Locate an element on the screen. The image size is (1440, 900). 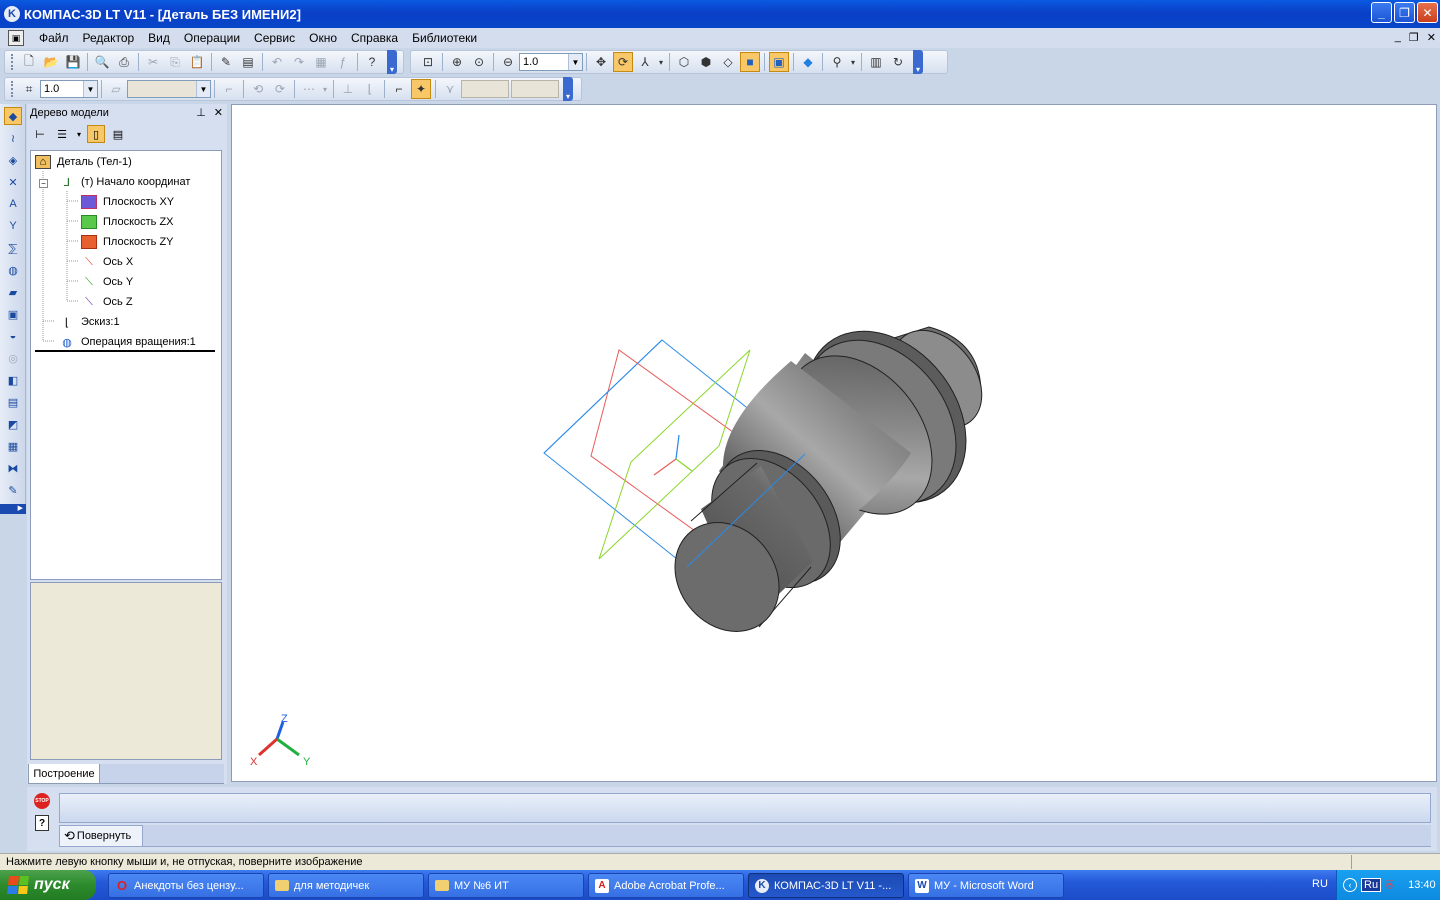
perspective-icon: ◆ is located at coordinates (808, 62).